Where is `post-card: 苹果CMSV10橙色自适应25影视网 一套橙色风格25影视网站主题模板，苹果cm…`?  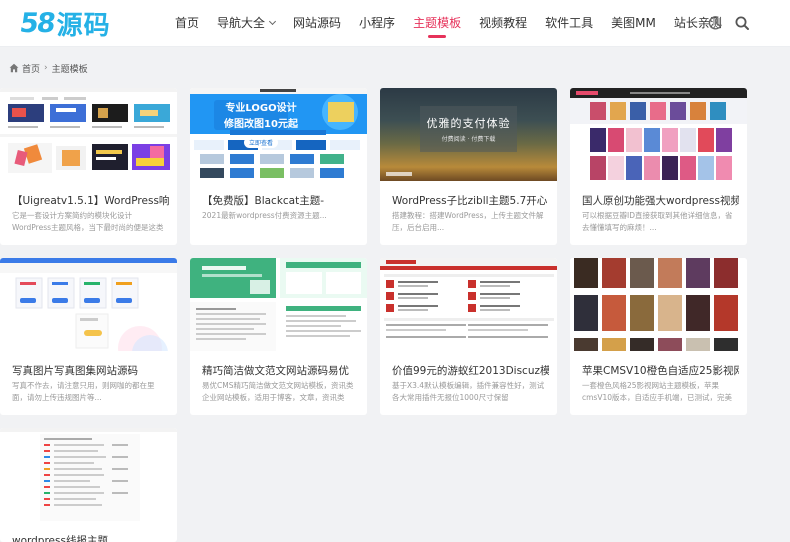
post-card: 苹果CMSV10橙色自适应25影视网 一套橙色风格25影视网站主题模板，苹果cm… is located at coordinates (658, 336).